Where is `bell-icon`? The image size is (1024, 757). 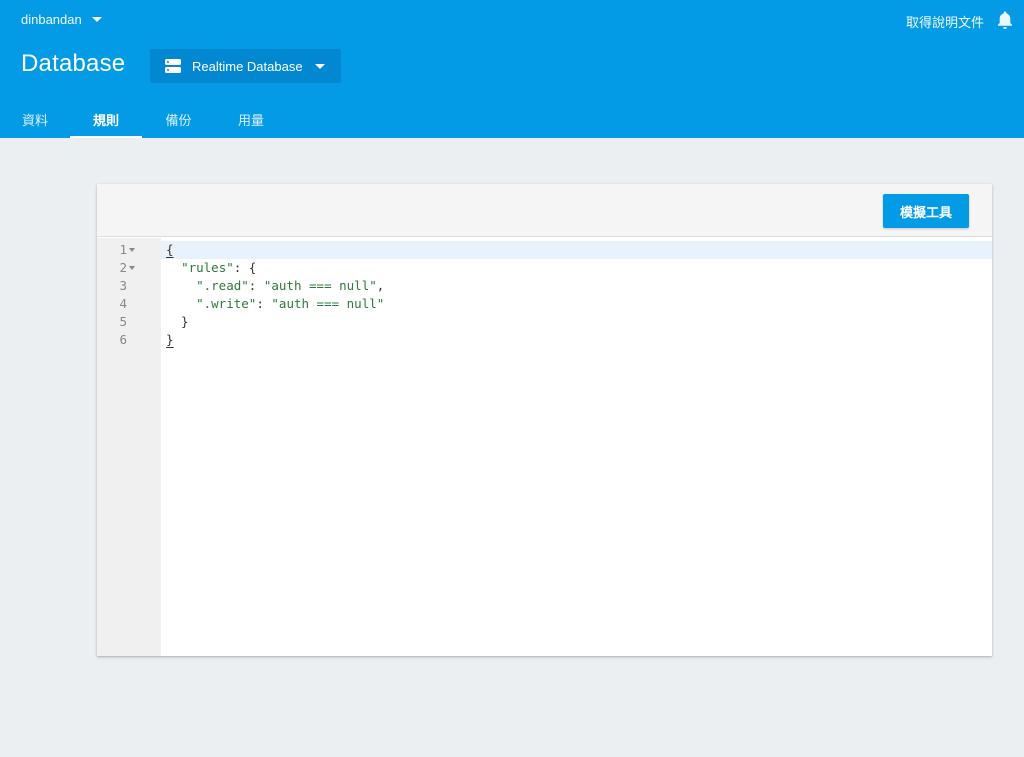
bell-icon is located at coordinates (1005, 20).